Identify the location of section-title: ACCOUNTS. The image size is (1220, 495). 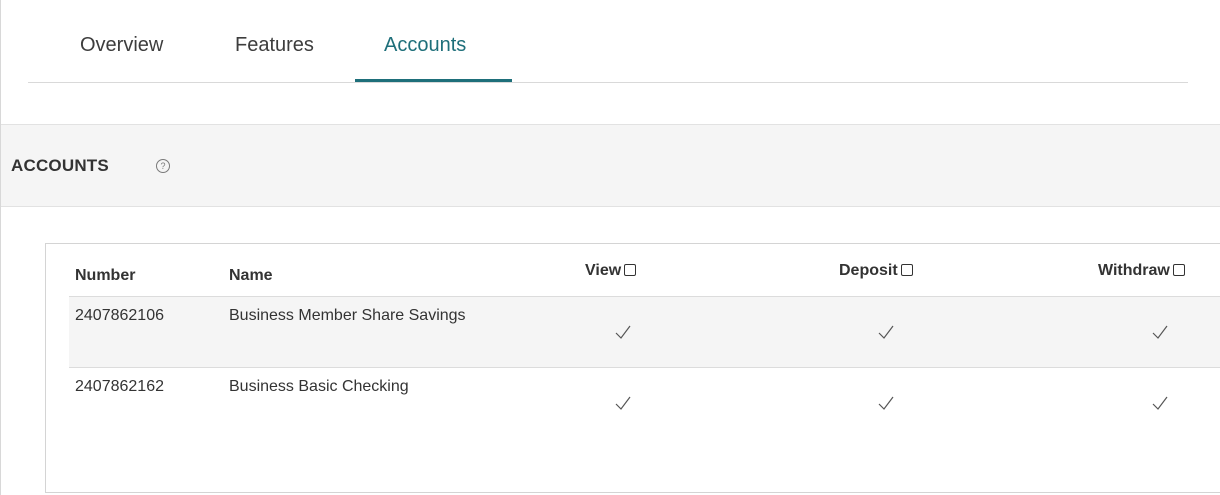
(60, 165).